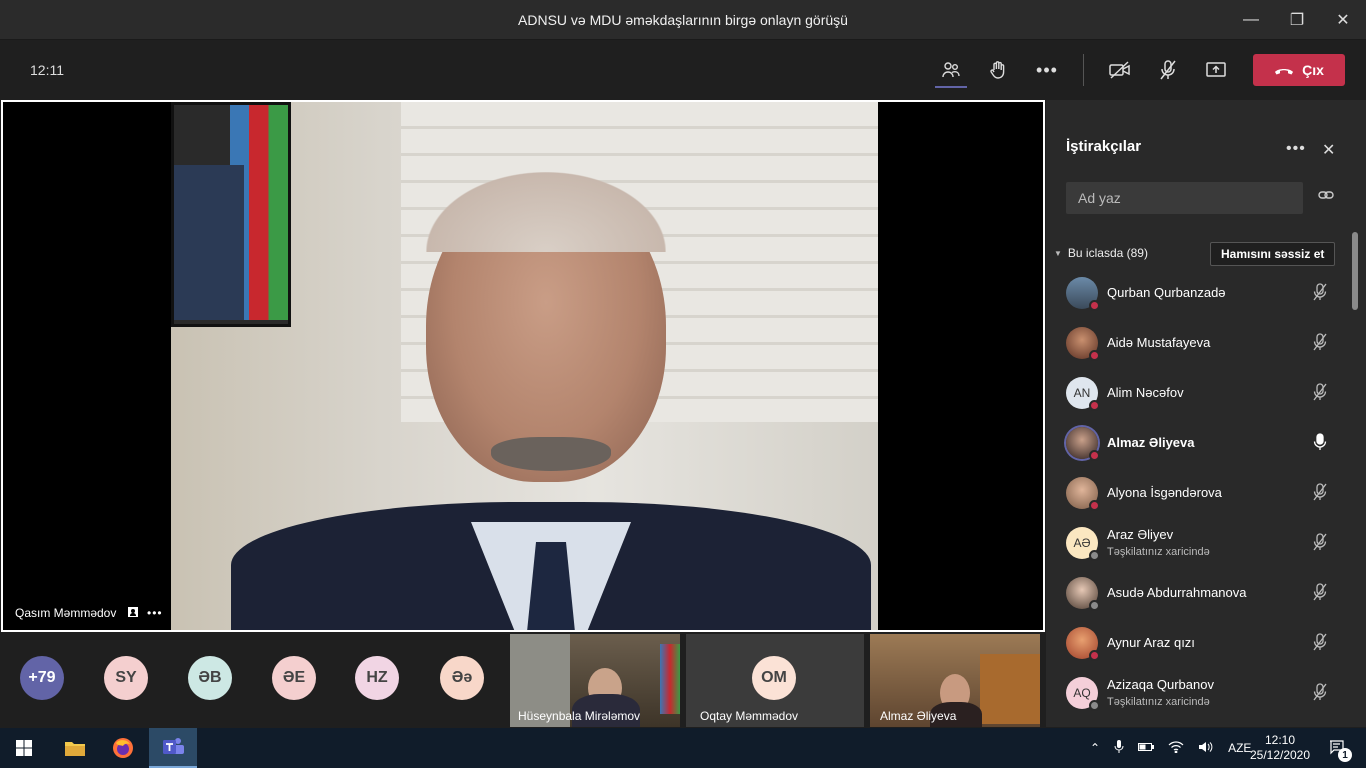  Describe the element at coordinates (1284, 72) in the screenshot. I see `hang-up-icon` at that location.